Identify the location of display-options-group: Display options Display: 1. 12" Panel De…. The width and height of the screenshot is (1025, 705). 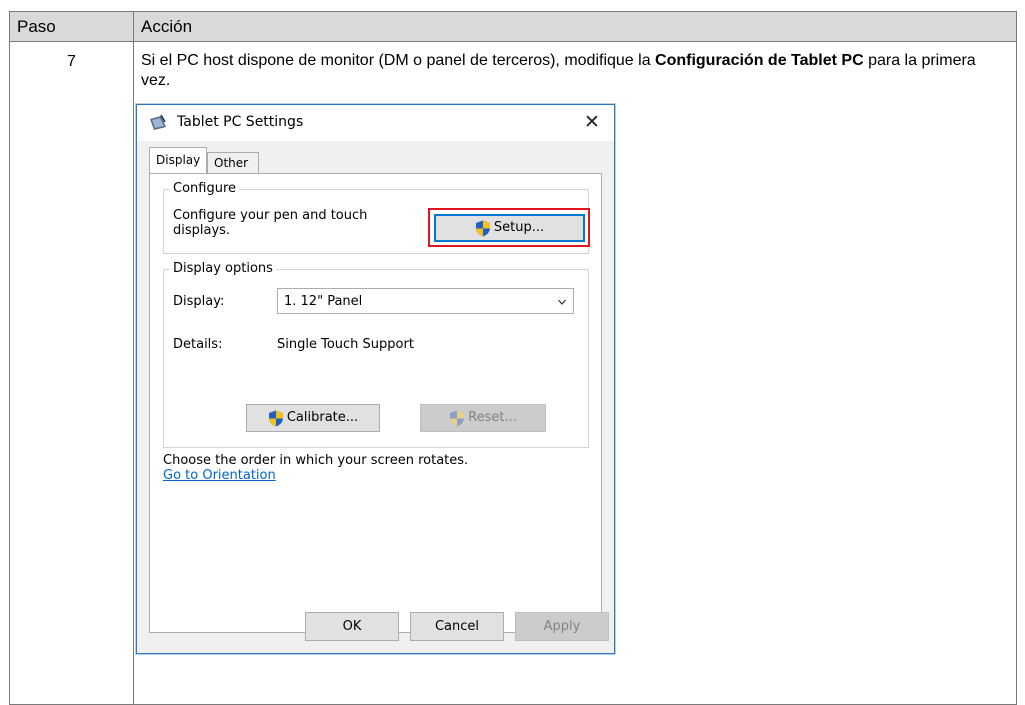
(376, 354).